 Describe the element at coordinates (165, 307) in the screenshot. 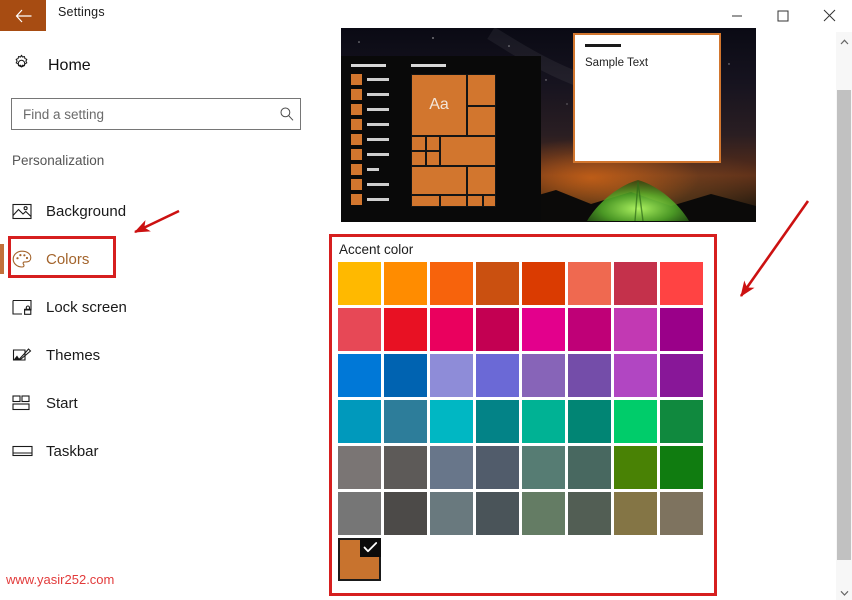

I see `sidebar-item-lock-screen: Lock screen` at that location.